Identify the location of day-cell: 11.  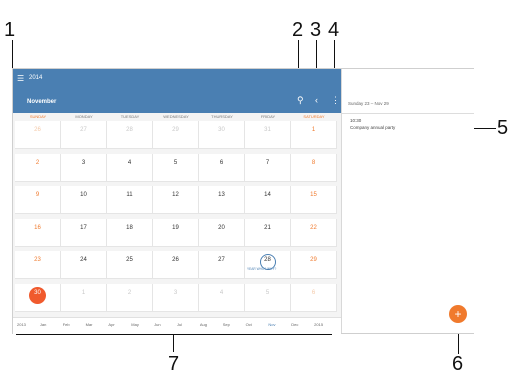
(130, 200).